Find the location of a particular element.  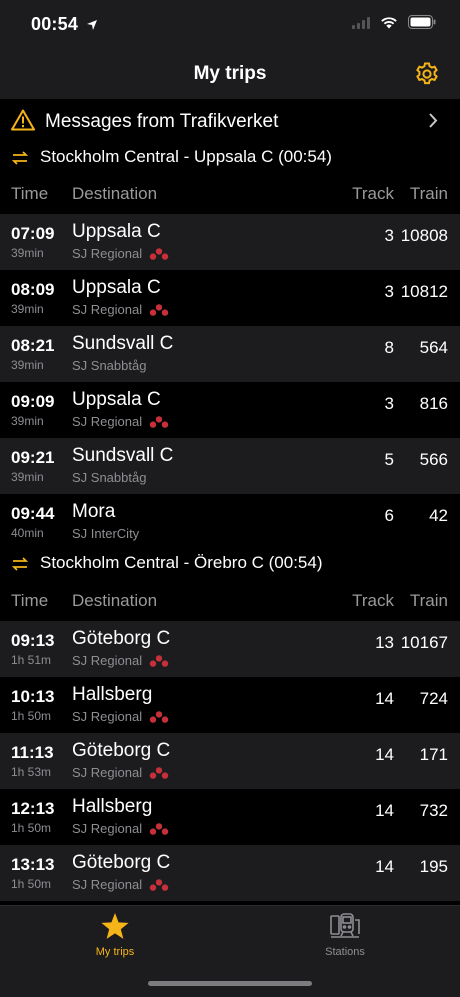

train-number: 171 is located at coordinates (433, 754).